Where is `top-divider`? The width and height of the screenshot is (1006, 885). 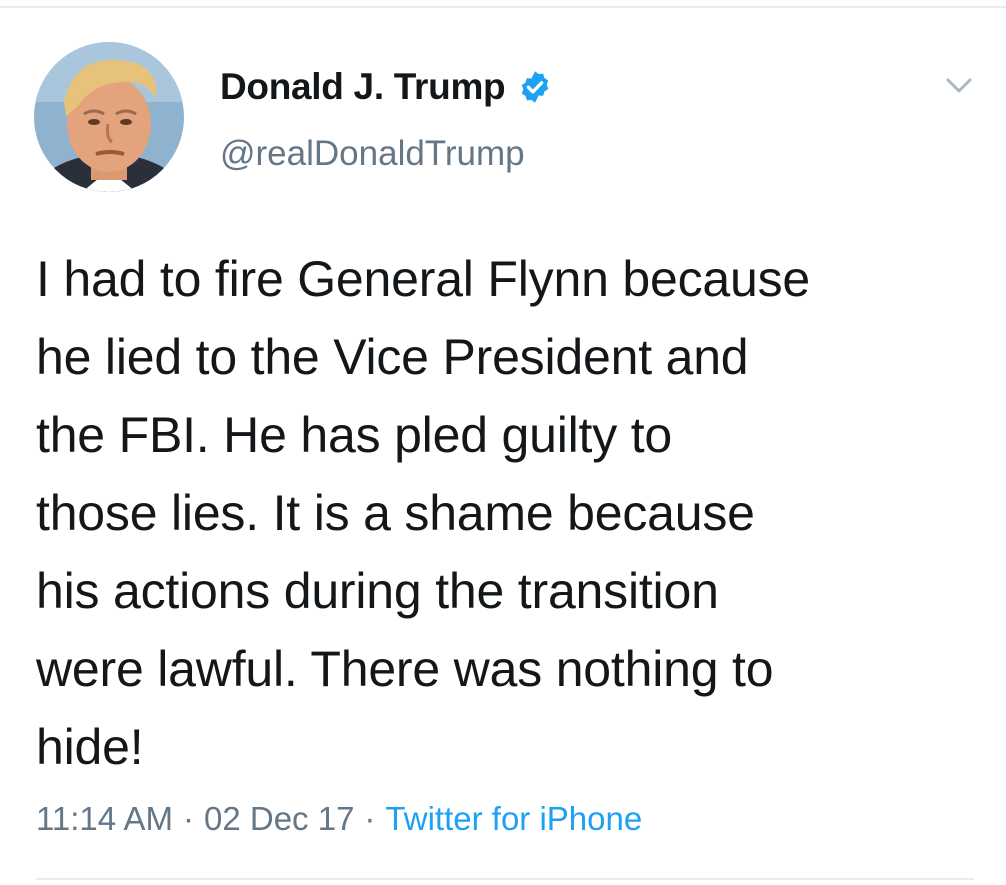 top-divider is located at coordinates (503, 7).